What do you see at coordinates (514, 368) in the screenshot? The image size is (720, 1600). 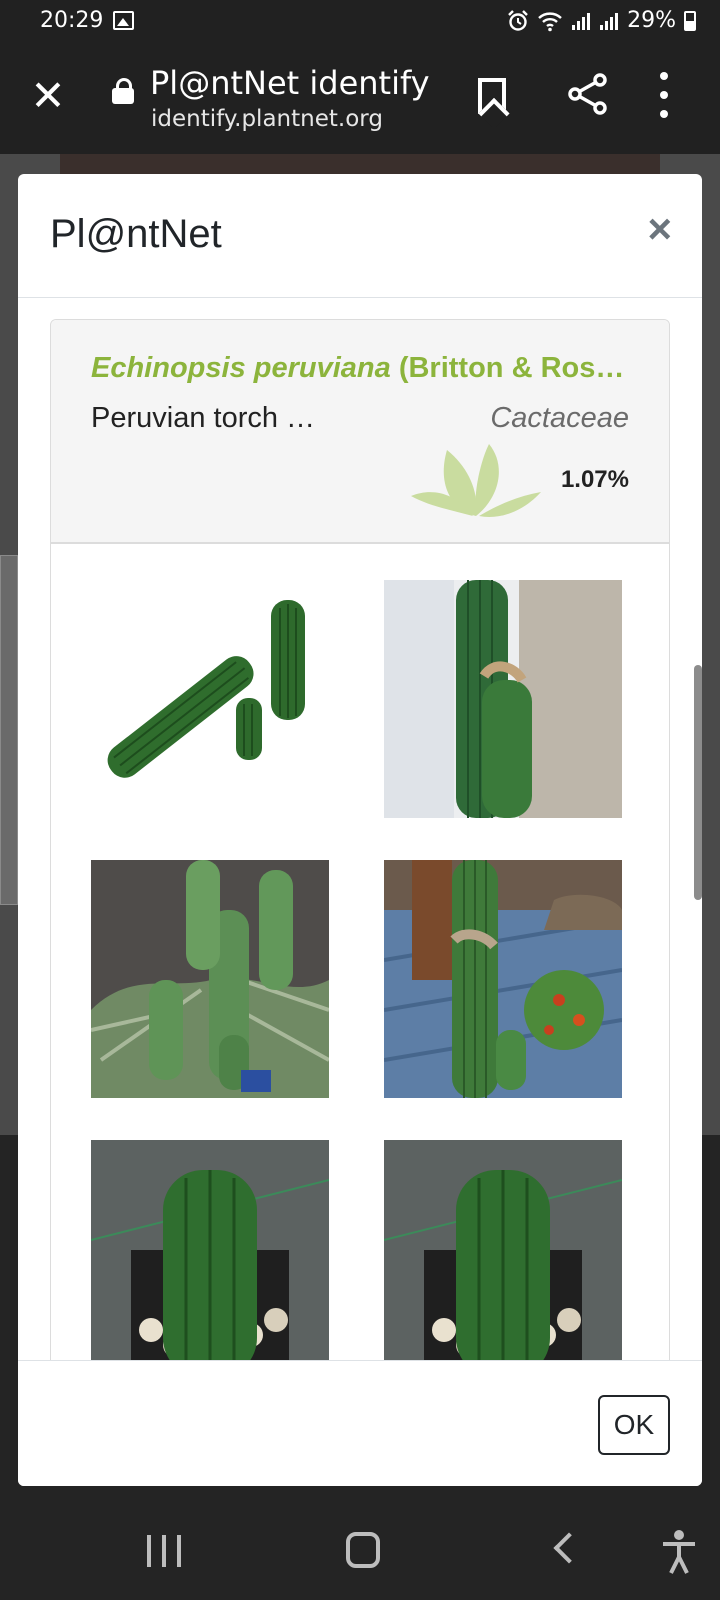 I see `scientific-name-author: (Britton & Rose) Friedrich & G.D.Rowley` at bounding box center [514, 368].